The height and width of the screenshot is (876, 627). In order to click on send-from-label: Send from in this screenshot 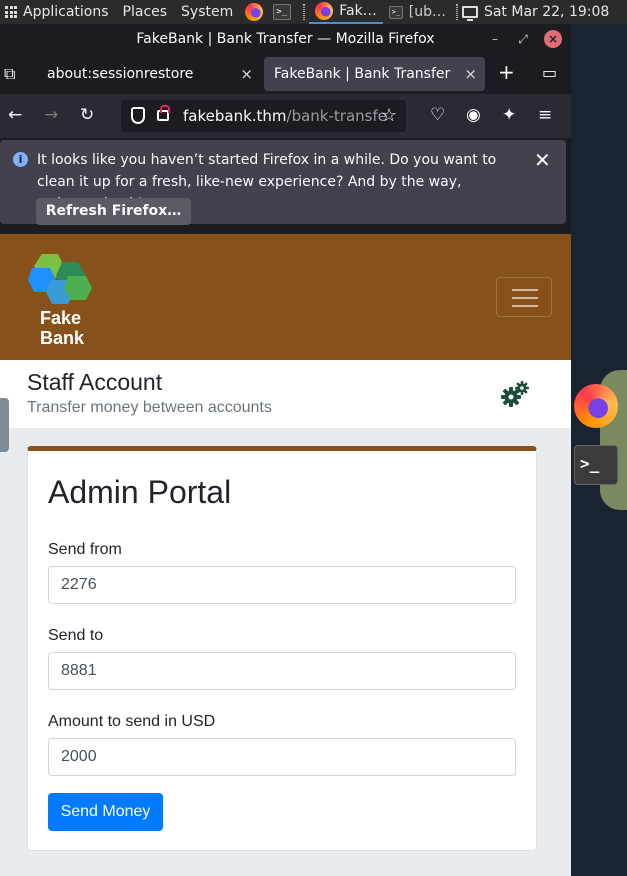, I will do `click(85, 549)`.